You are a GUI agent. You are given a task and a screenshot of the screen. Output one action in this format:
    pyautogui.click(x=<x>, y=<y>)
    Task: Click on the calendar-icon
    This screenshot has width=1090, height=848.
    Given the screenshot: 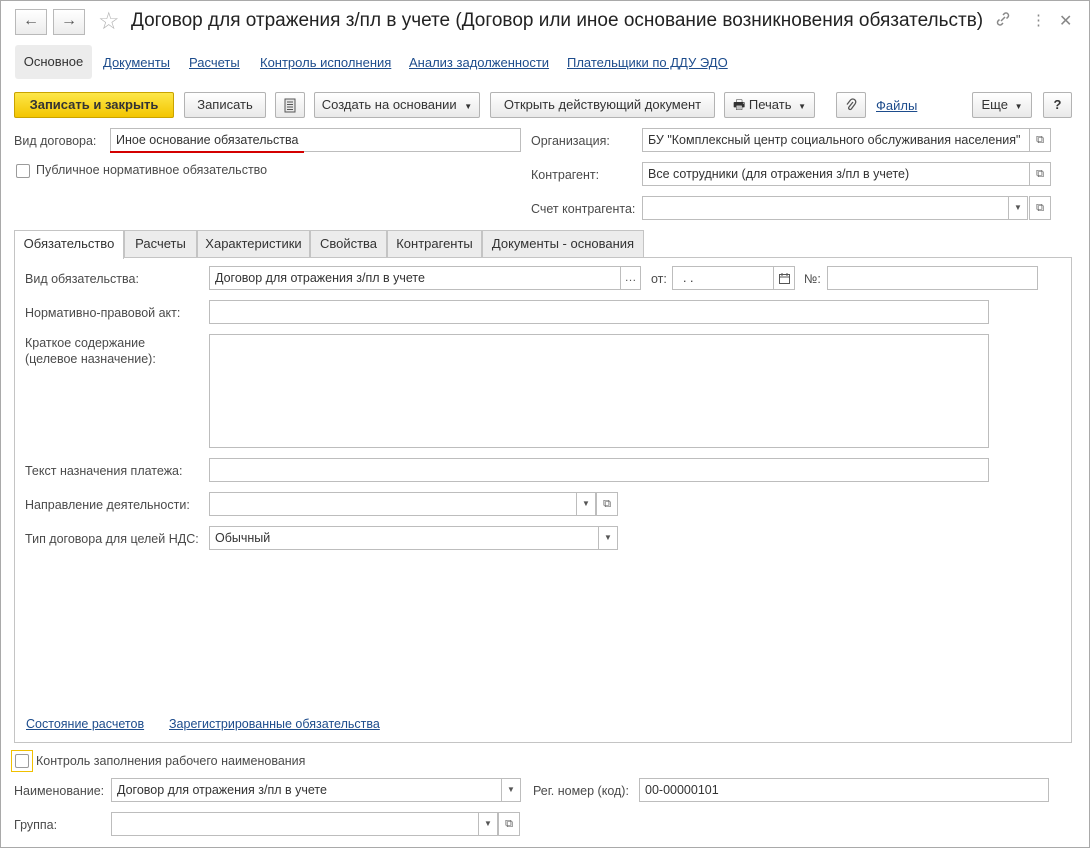 What is the action you would take?
    pyautogui.click(x=784, y=279)
    